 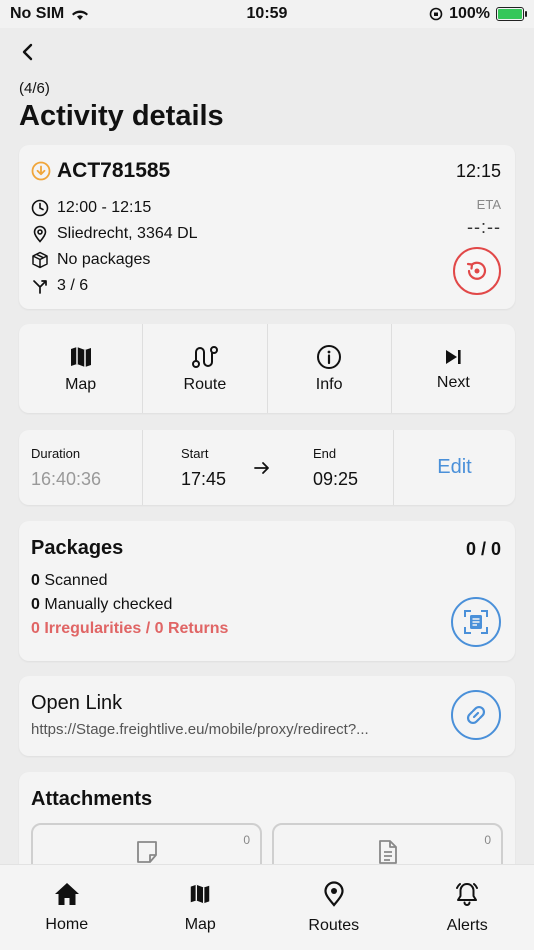 I want to click on split-arrow-icon, so click(x=40, y=287).